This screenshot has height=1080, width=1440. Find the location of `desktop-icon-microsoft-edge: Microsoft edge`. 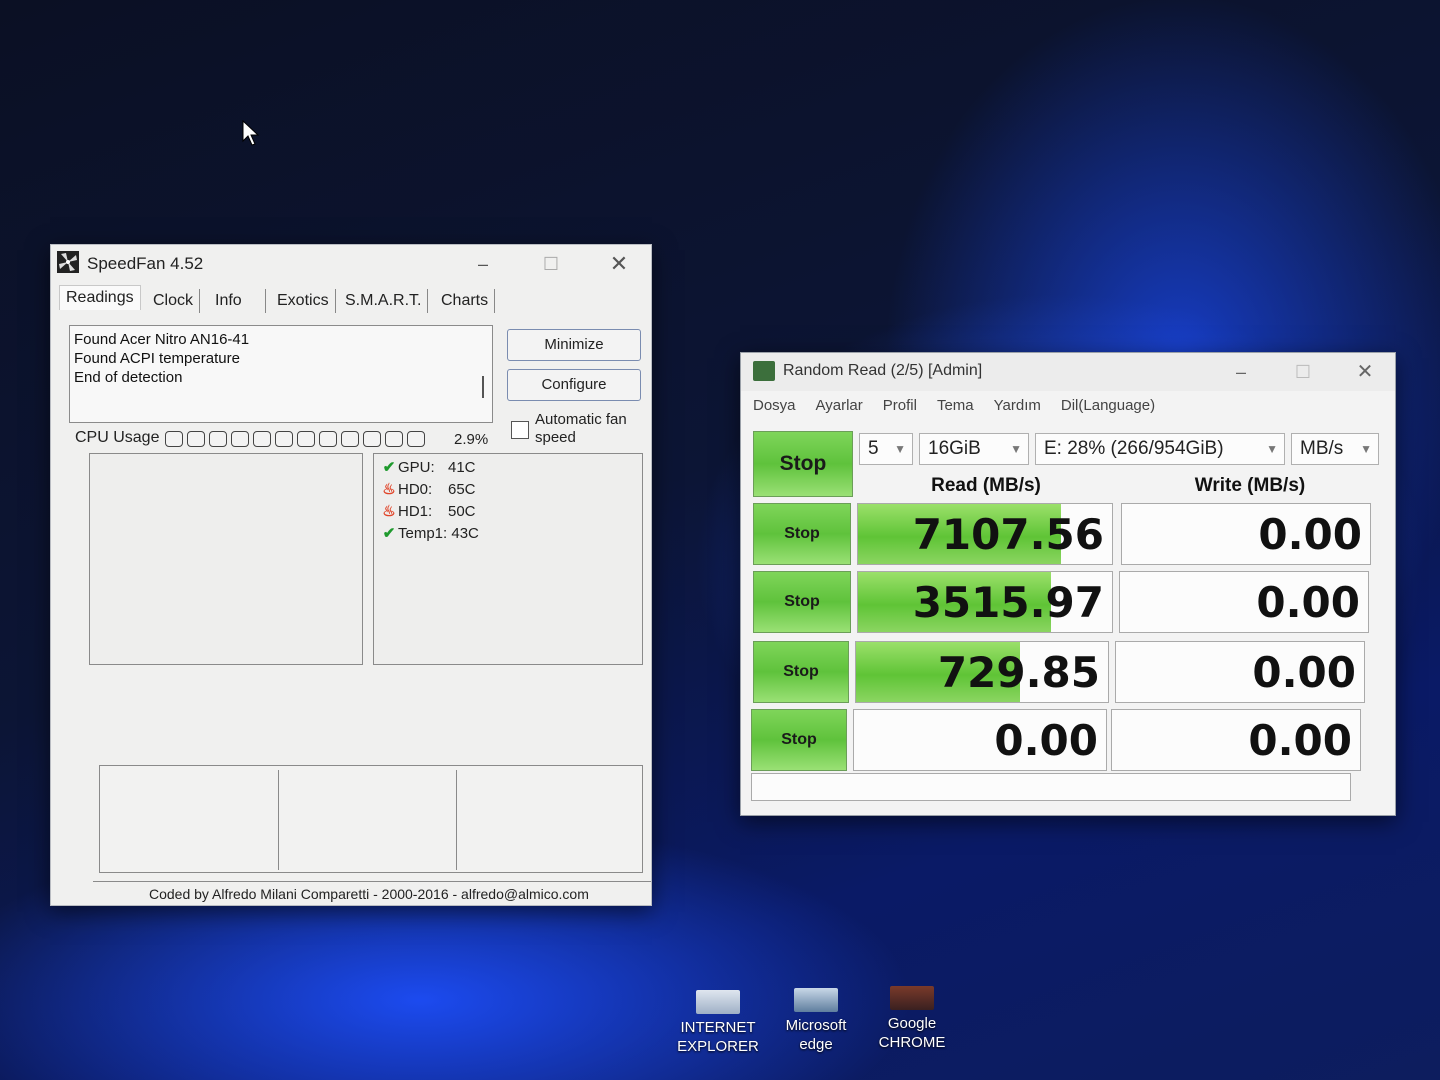

desktop-icon-microsoft-edge: Microsoft edge is located at coordinates (816, 1021).